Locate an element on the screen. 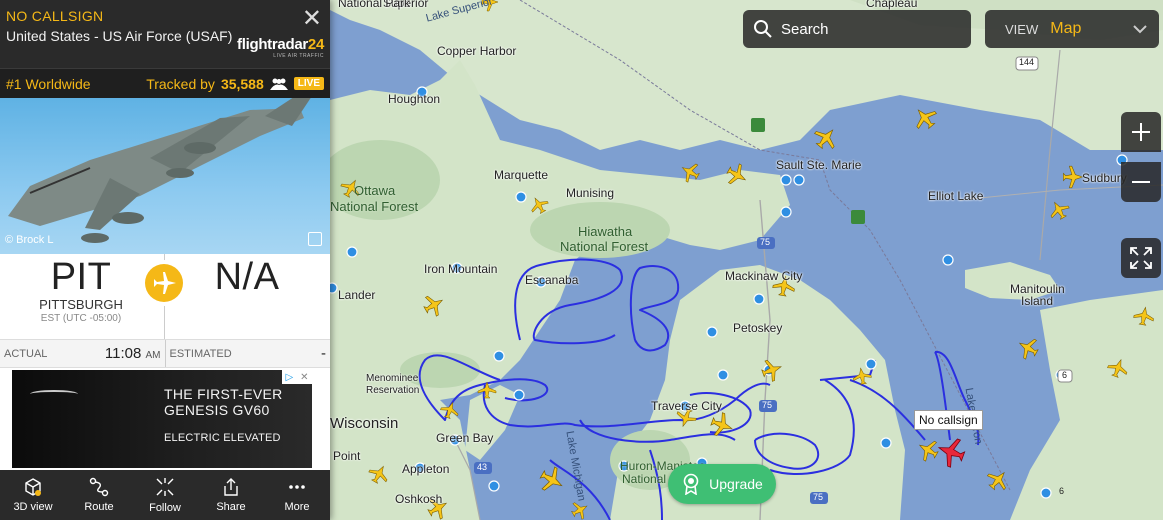 This screenshot has height=520, width=1163. follow-label: Follow is located at coordinates (165, 508).